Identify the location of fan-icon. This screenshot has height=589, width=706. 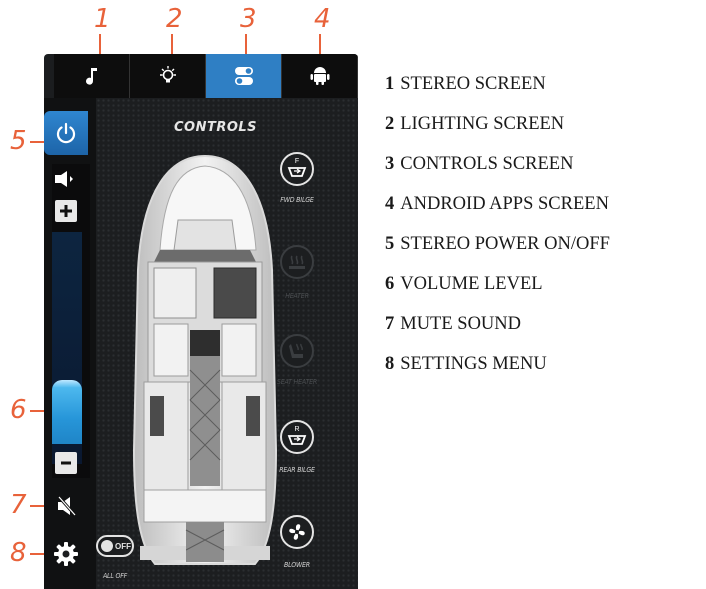
(297, 532).